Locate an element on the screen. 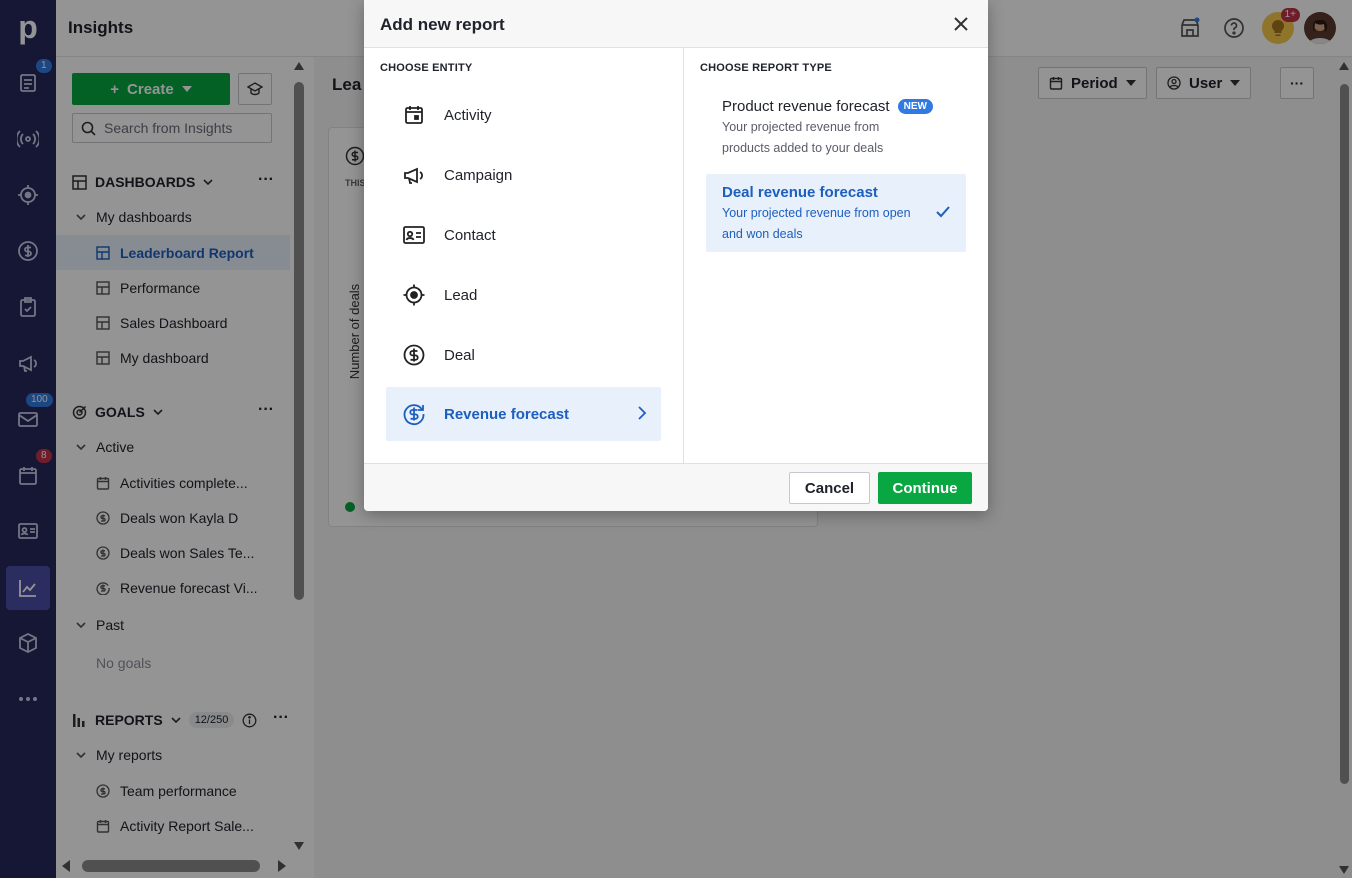  close-icon is located at coordinates (961, 24).